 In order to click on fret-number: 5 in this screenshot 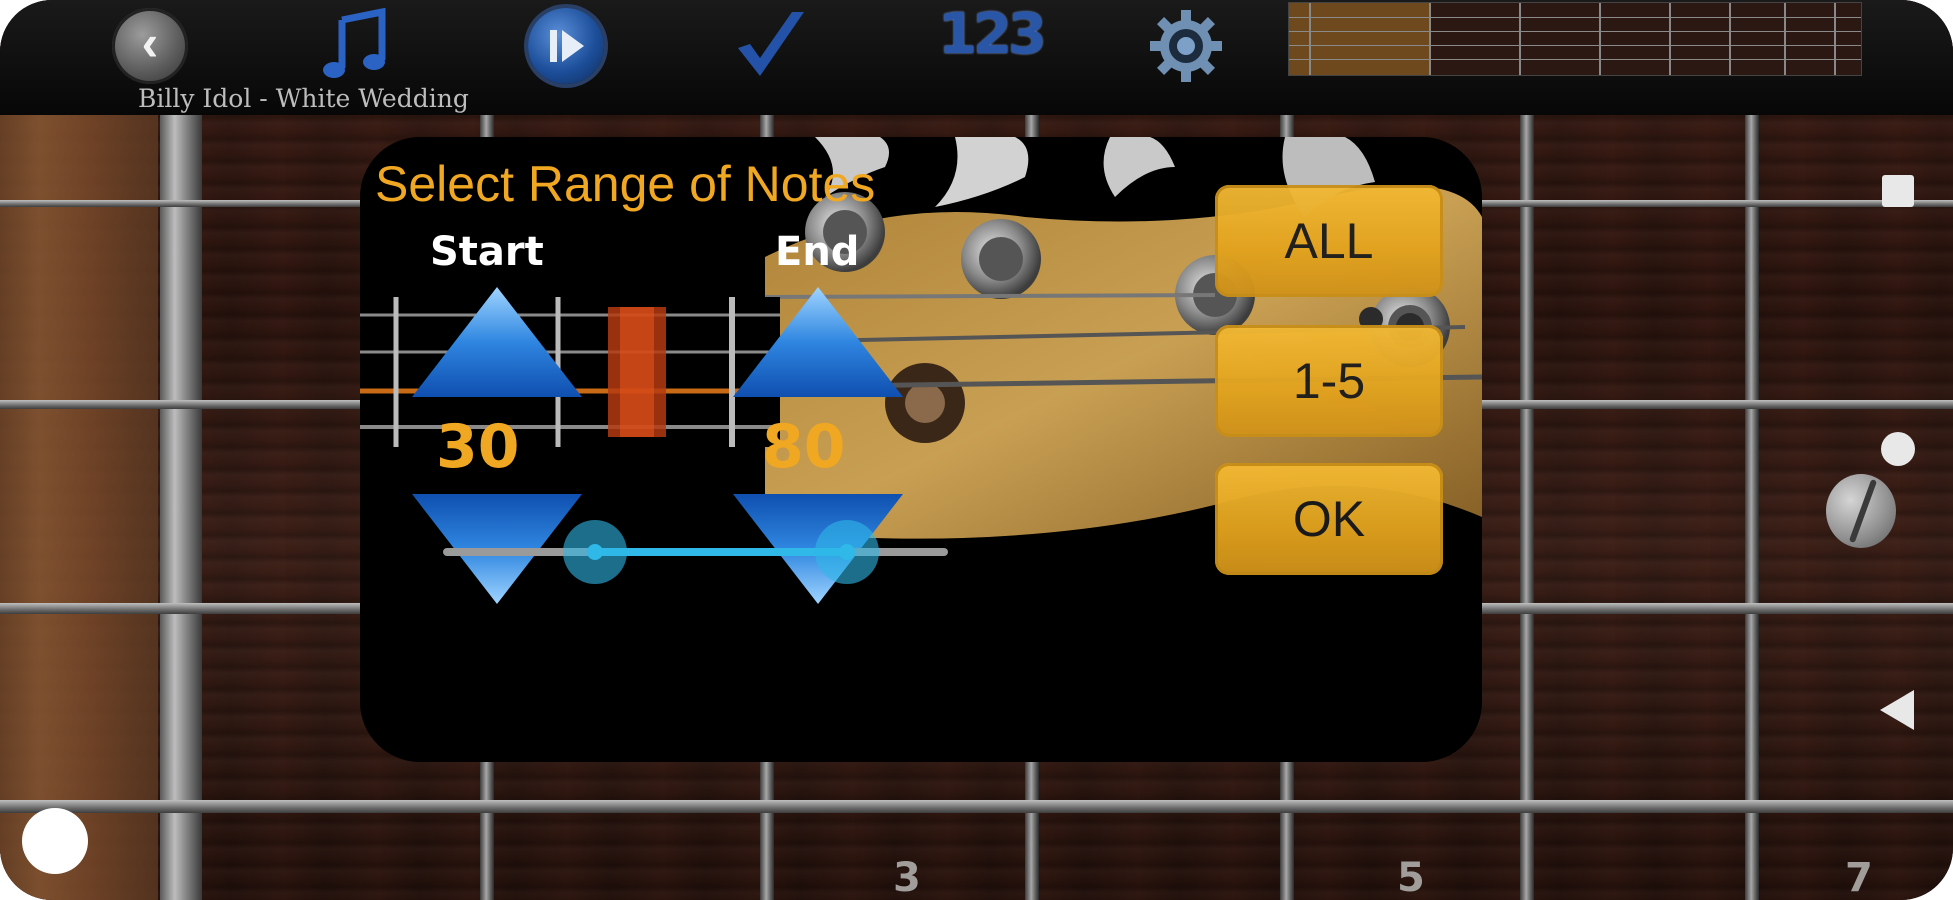, I will do `click(1411, 877)`.